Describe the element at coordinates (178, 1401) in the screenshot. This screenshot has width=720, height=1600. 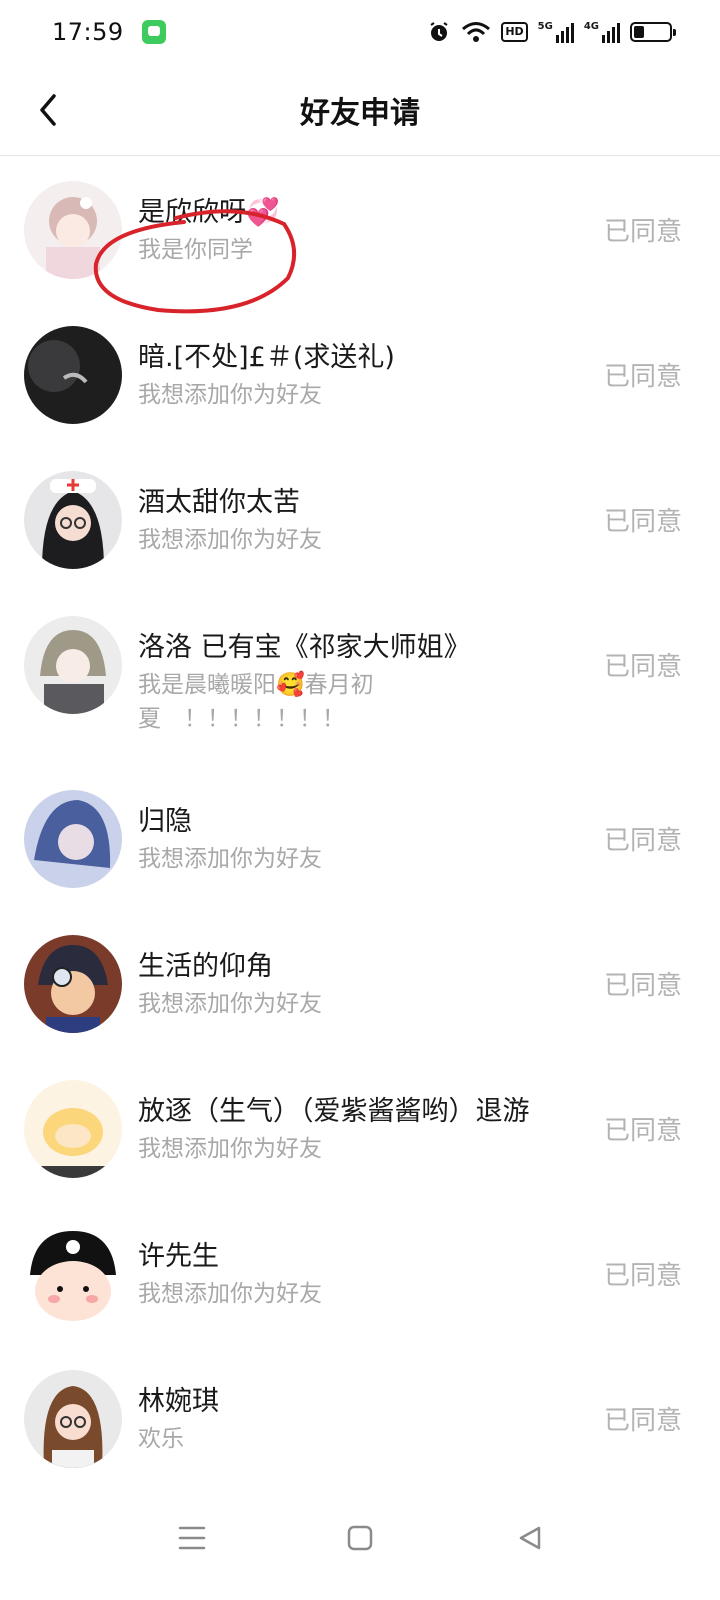
I see `request-name: 林婉琪` at that location.